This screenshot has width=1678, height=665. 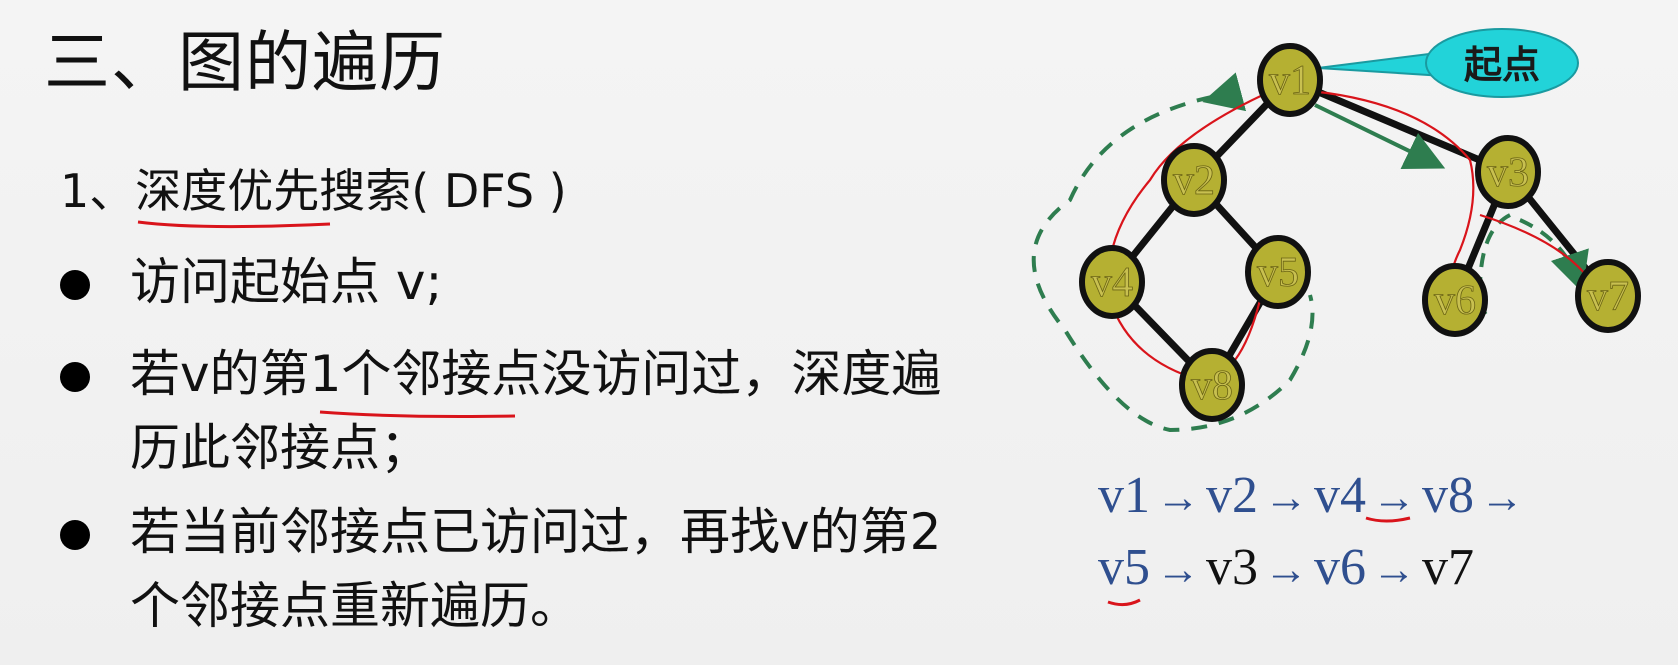 What do you see at coordinates (1448, 495) in the screenshot?
I see `sequence-node: v8` at bounding box center [1448, 495].